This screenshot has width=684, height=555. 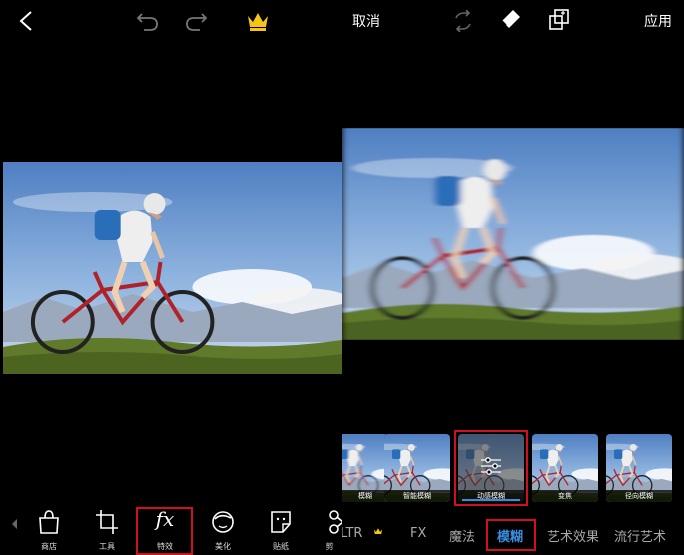 What do you see at coordinates (365, 468) in the screenshot?
I see `effect-thumbnail: 模糊` at bounding box center [365, 468].